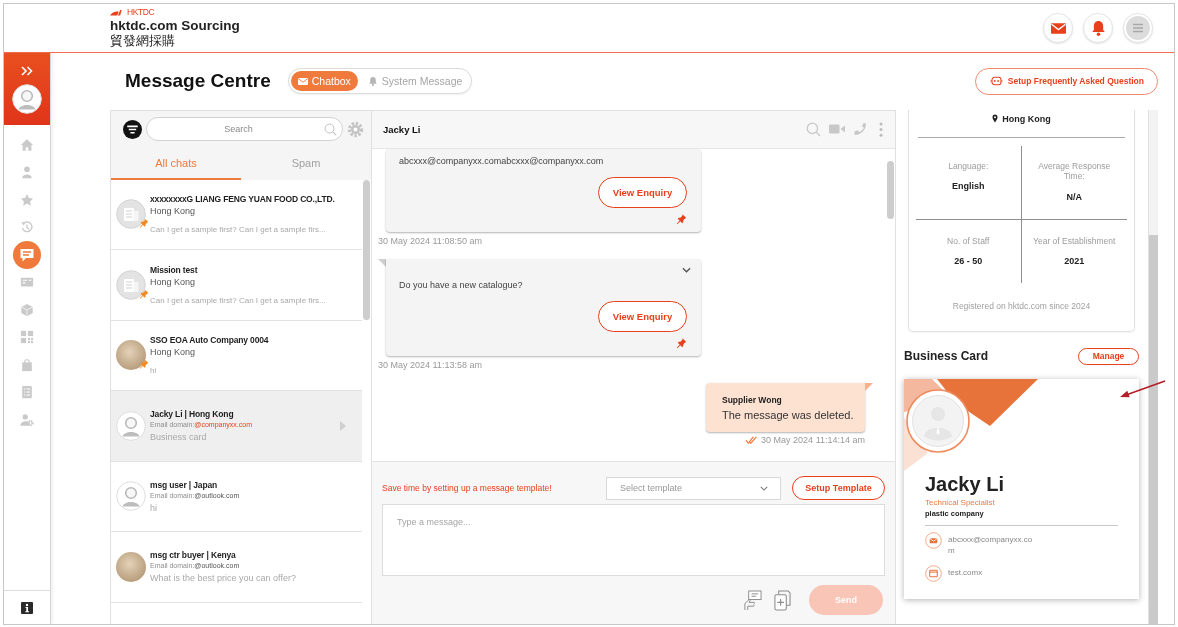 This screenshot has width=1178, height=627. I want to click on more-options-icon, so click(881, 129).